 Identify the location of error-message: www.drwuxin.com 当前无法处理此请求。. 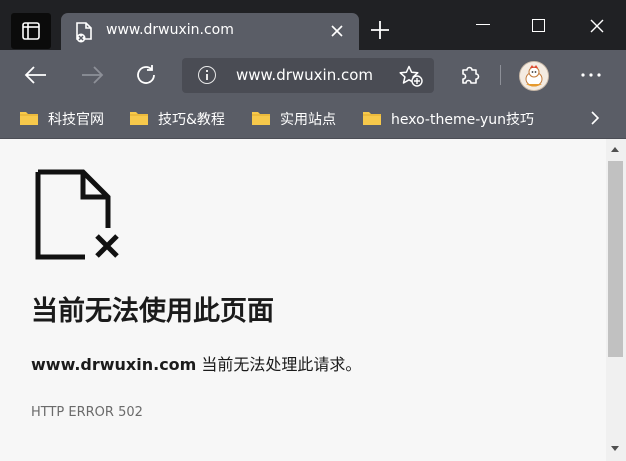
(196, 363).